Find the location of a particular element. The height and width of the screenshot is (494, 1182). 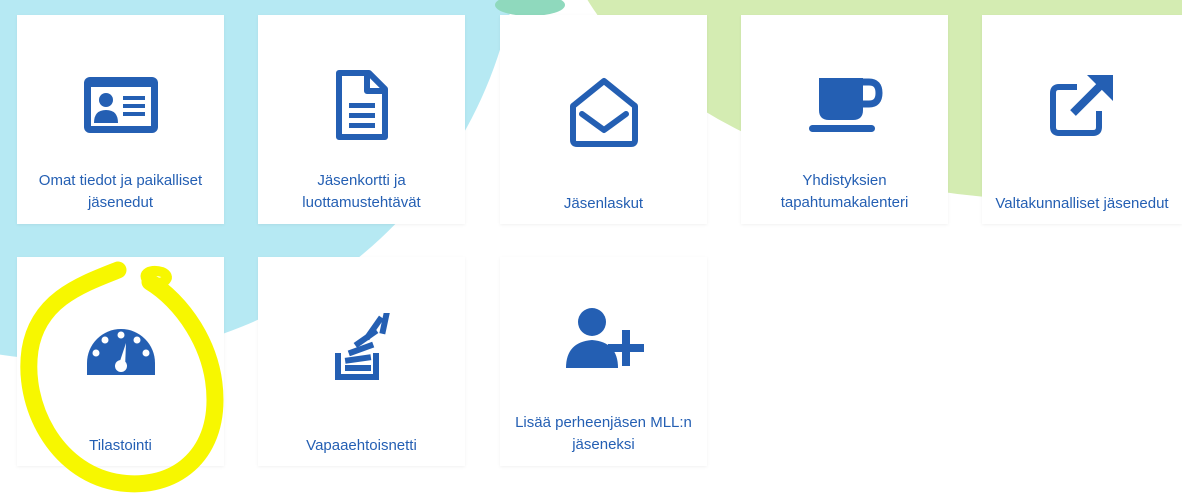

add-user-icon is located at coordinates (604, 339).